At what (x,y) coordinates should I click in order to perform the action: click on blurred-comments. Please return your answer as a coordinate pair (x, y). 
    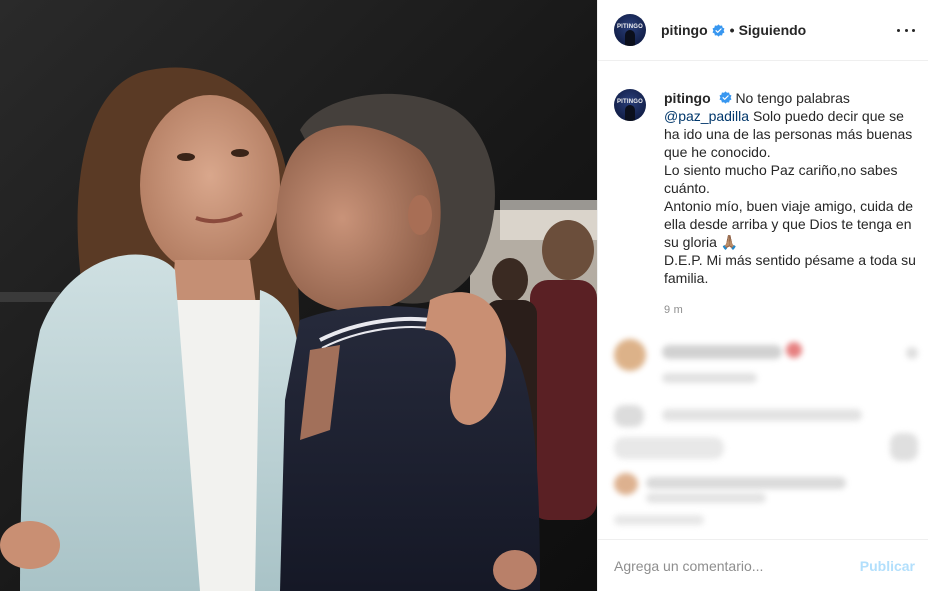
    Looking at the image, I should click on (763, 430).